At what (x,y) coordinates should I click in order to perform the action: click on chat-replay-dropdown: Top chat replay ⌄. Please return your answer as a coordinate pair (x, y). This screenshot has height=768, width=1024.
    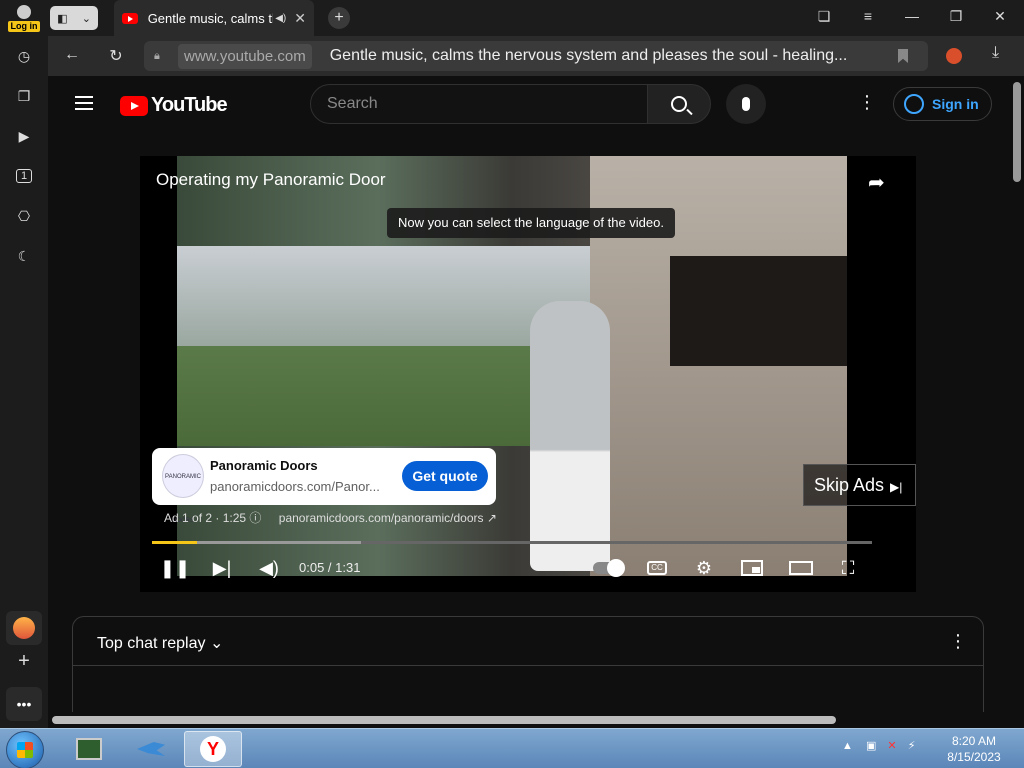
    Looking at the image, I should click on (160, 643).